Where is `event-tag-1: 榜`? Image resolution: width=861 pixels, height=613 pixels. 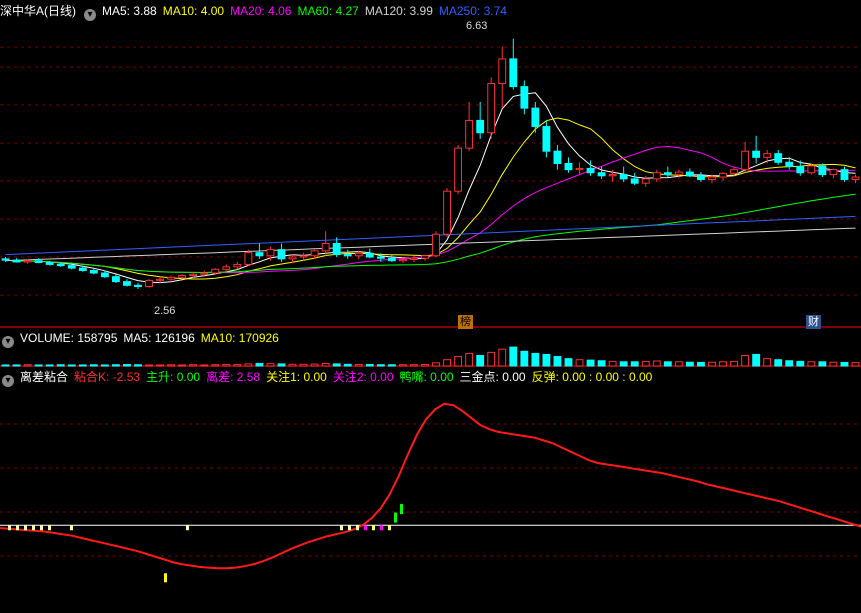
event-tag-1: 榜 is located at coordinates (465, 322).